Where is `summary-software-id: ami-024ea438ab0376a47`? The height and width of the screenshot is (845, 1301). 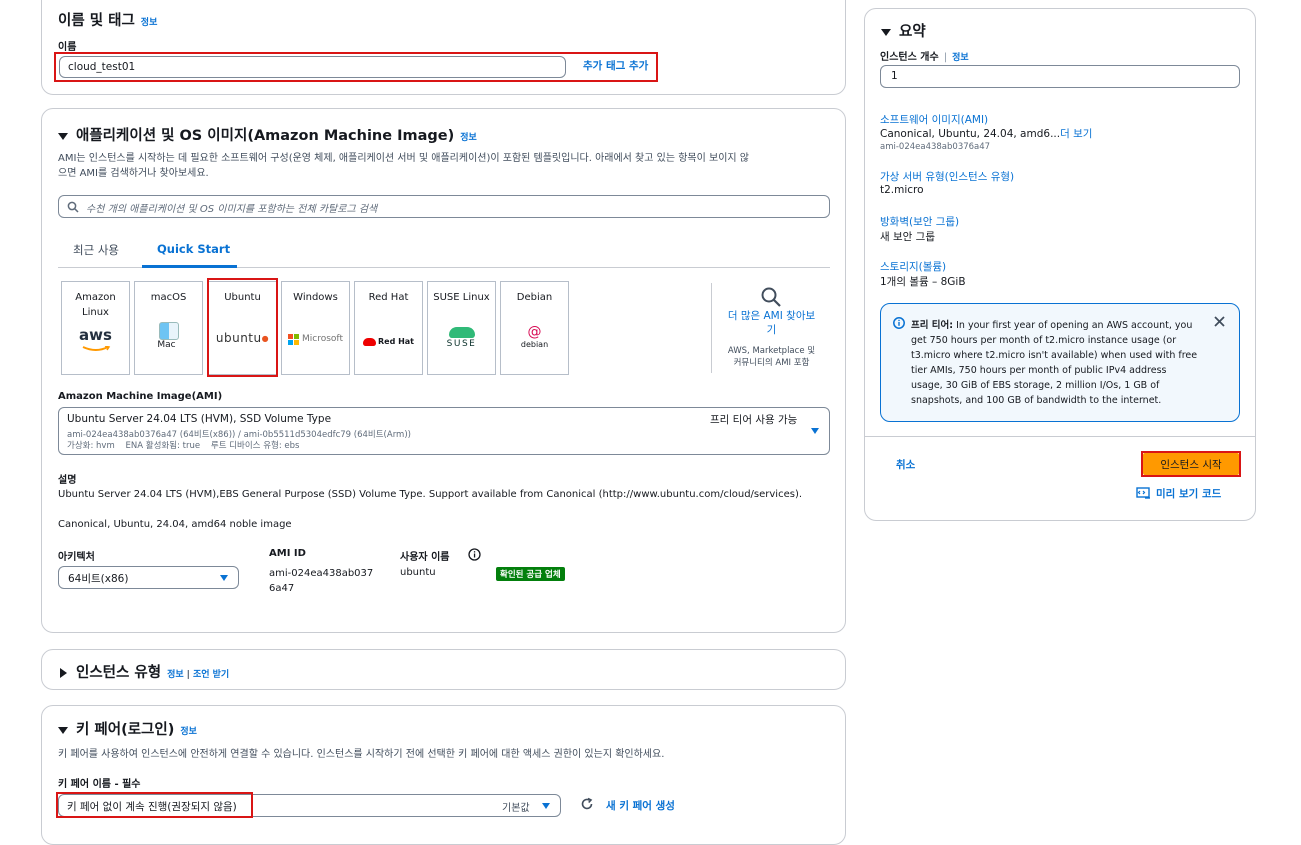
summary-software-id: ami-024ea438ab0376a47 is located at coordinates (935, 147).